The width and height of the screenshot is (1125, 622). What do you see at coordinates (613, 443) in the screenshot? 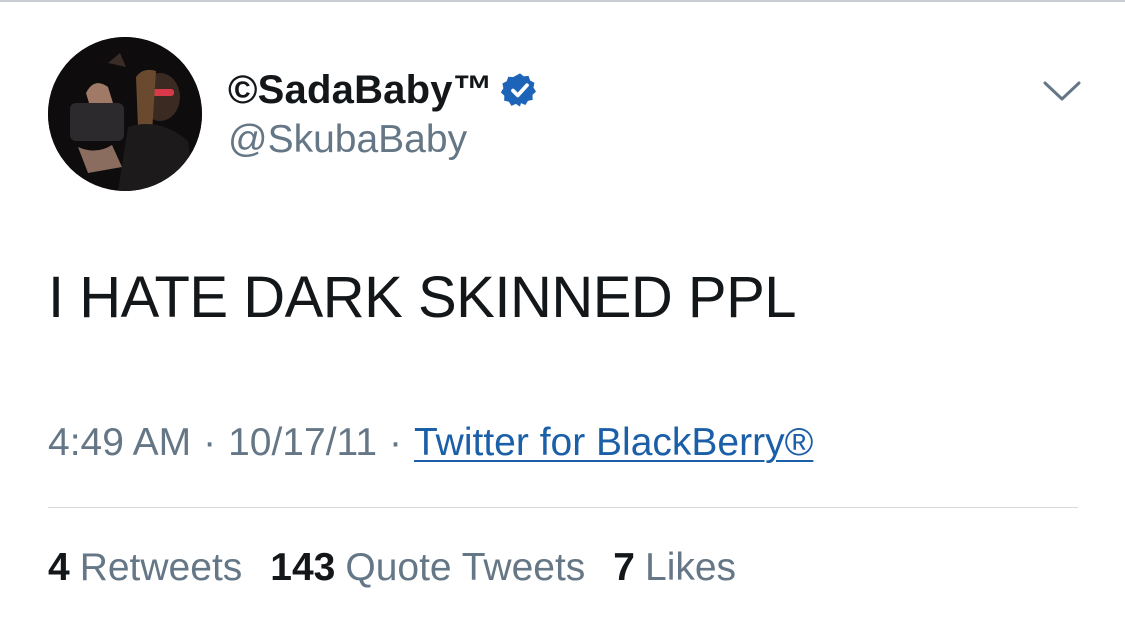
I see `tweet-source-link: Twitter for BlackBerry®` at bounding box center [613, 443].